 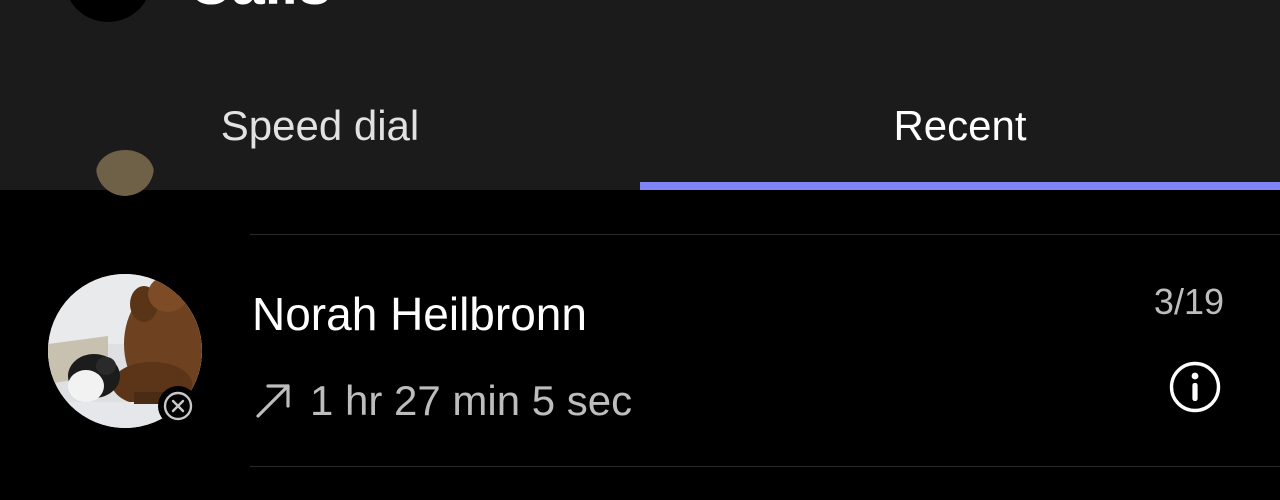 I want to click on call-date: 3/19, so click(x=1188, y=301).